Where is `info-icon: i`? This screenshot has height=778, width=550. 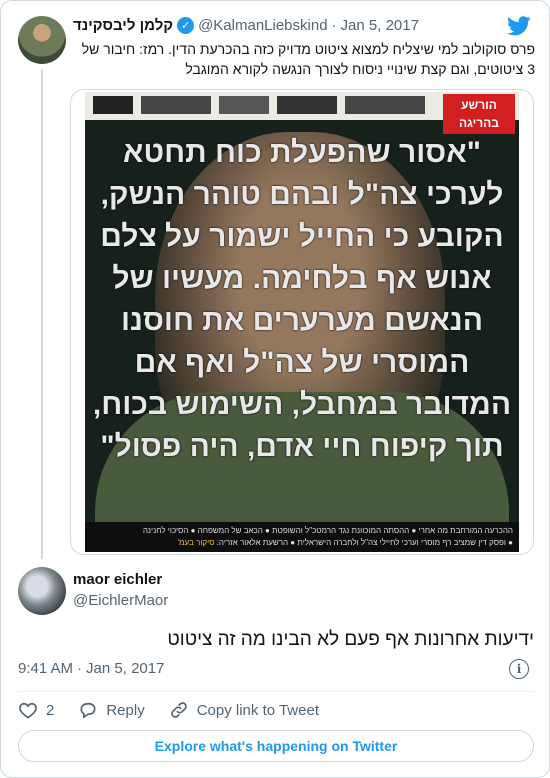
info-icon: i is located at coordinates (519, 669).